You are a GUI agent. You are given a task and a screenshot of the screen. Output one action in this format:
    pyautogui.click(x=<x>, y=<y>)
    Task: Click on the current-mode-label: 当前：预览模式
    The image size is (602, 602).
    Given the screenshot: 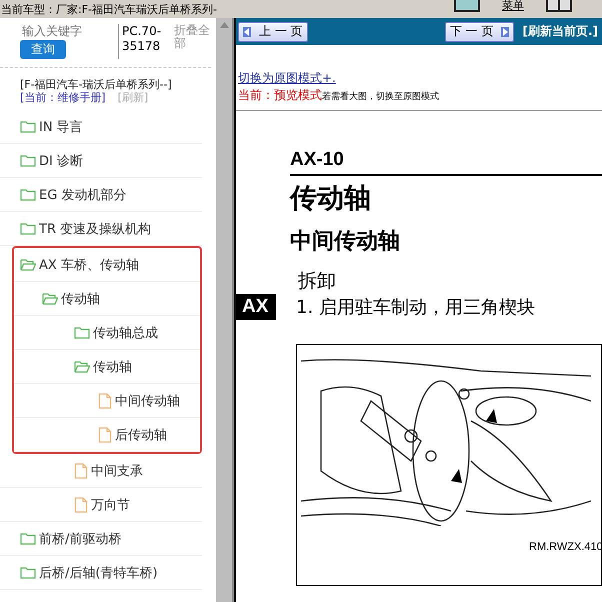 What is the action you would take?
    pyautogui.click(x=280, y=95)
    